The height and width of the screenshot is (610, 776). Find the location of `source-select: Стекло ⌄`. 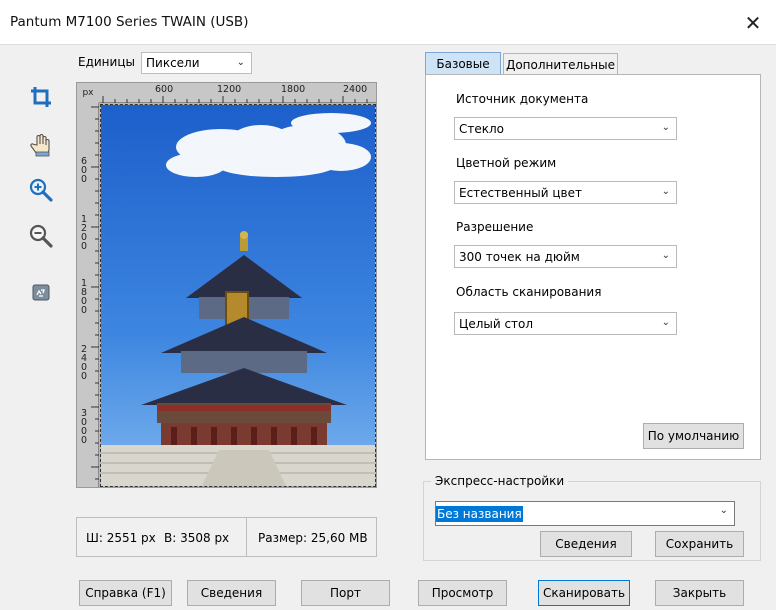

source-select: Стекло ⌄ is located at coordinates (565, 128).